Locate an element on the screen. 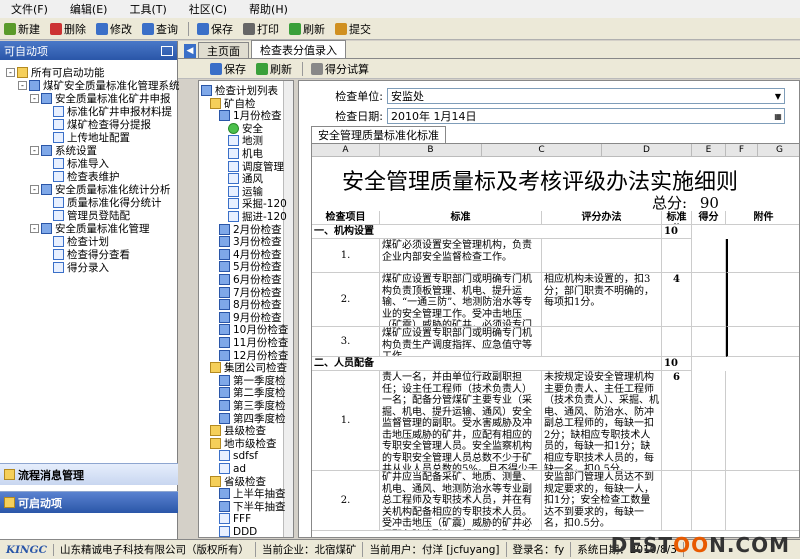 The height and width of the screenshot is (559, 800). sub-toolbar-button: 保存 is located at coordinates (228, 69).